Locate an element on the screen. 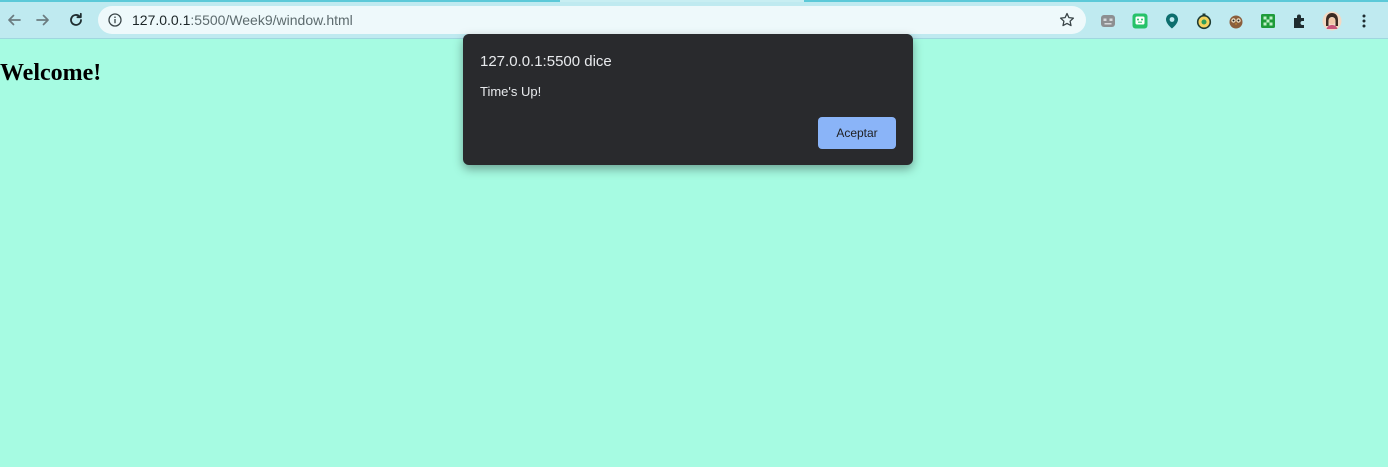 The width and height of the screenshot is (1391, 467). url-host: 127.0.0.1 is located at coordinates (161, 20).